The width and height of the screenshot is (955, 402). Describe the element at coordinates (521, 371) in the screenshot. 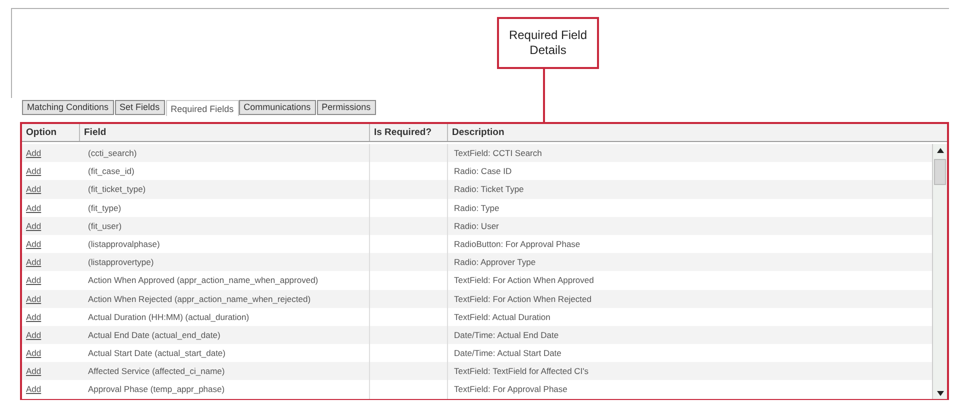

I see `table-cell-text: TextField: TextField for Affected CI's` at that location.